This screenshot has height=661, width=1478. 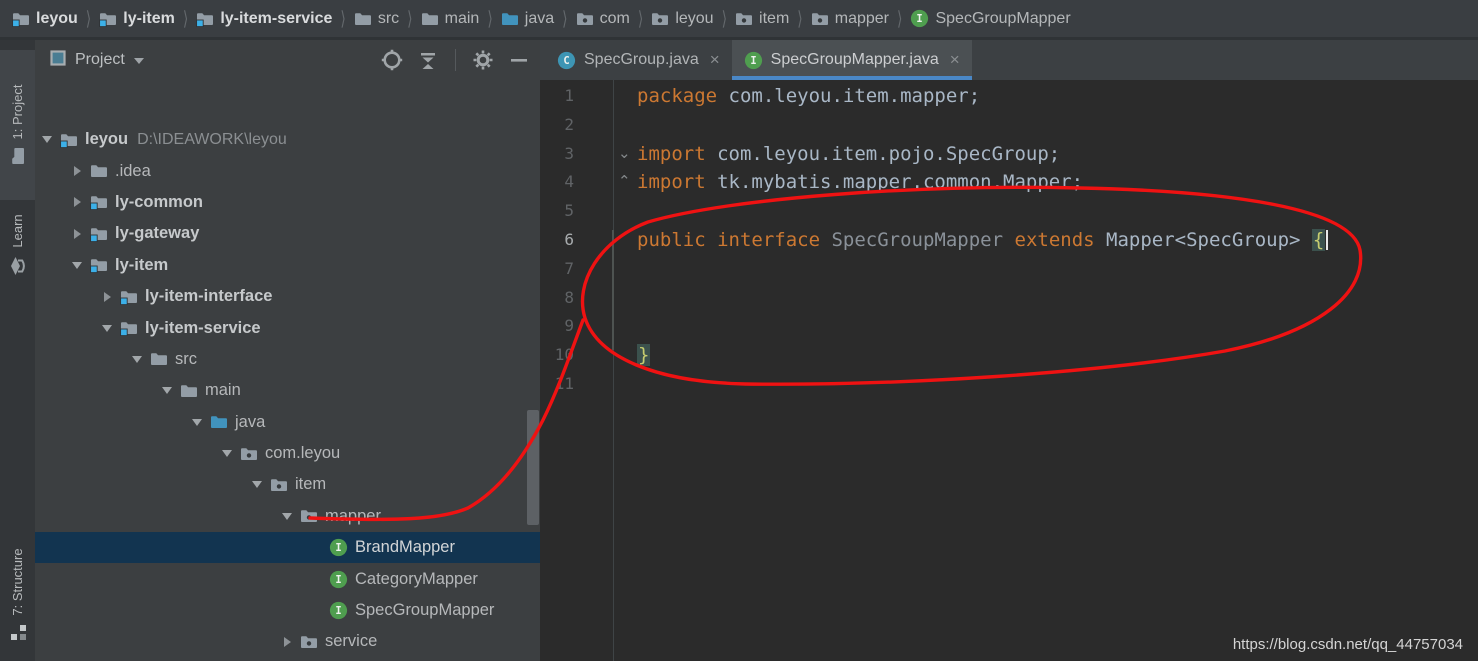 I want to click on tree-row-main: main, so click(x=287, y=390).